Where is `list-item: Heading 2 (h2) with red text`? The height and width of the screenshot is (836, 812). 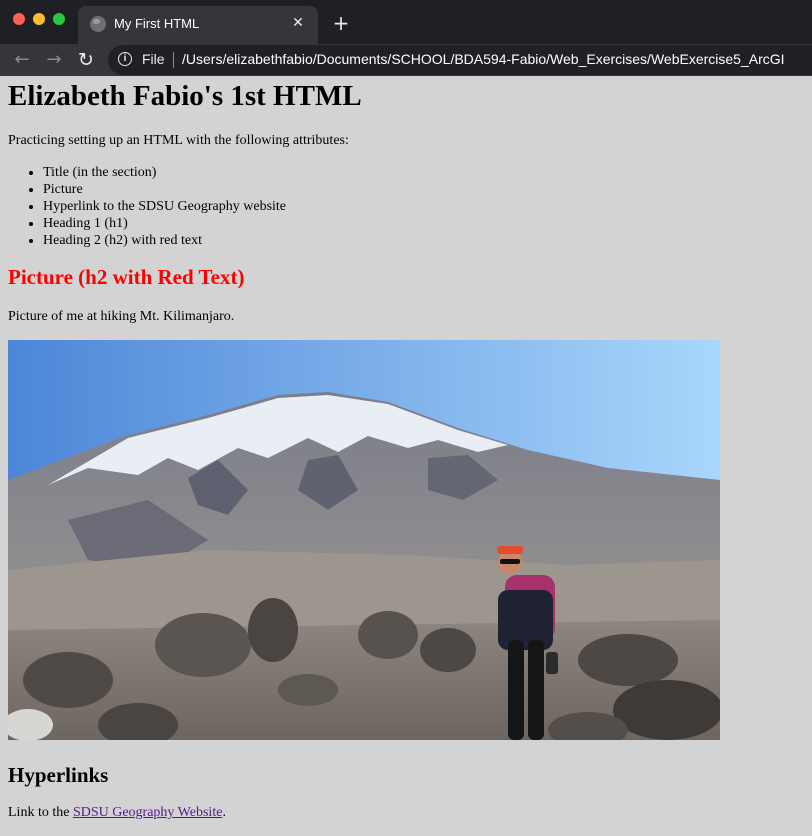 list-item: Heading 2 (h2) with red text is located at coordinates (164, 240).